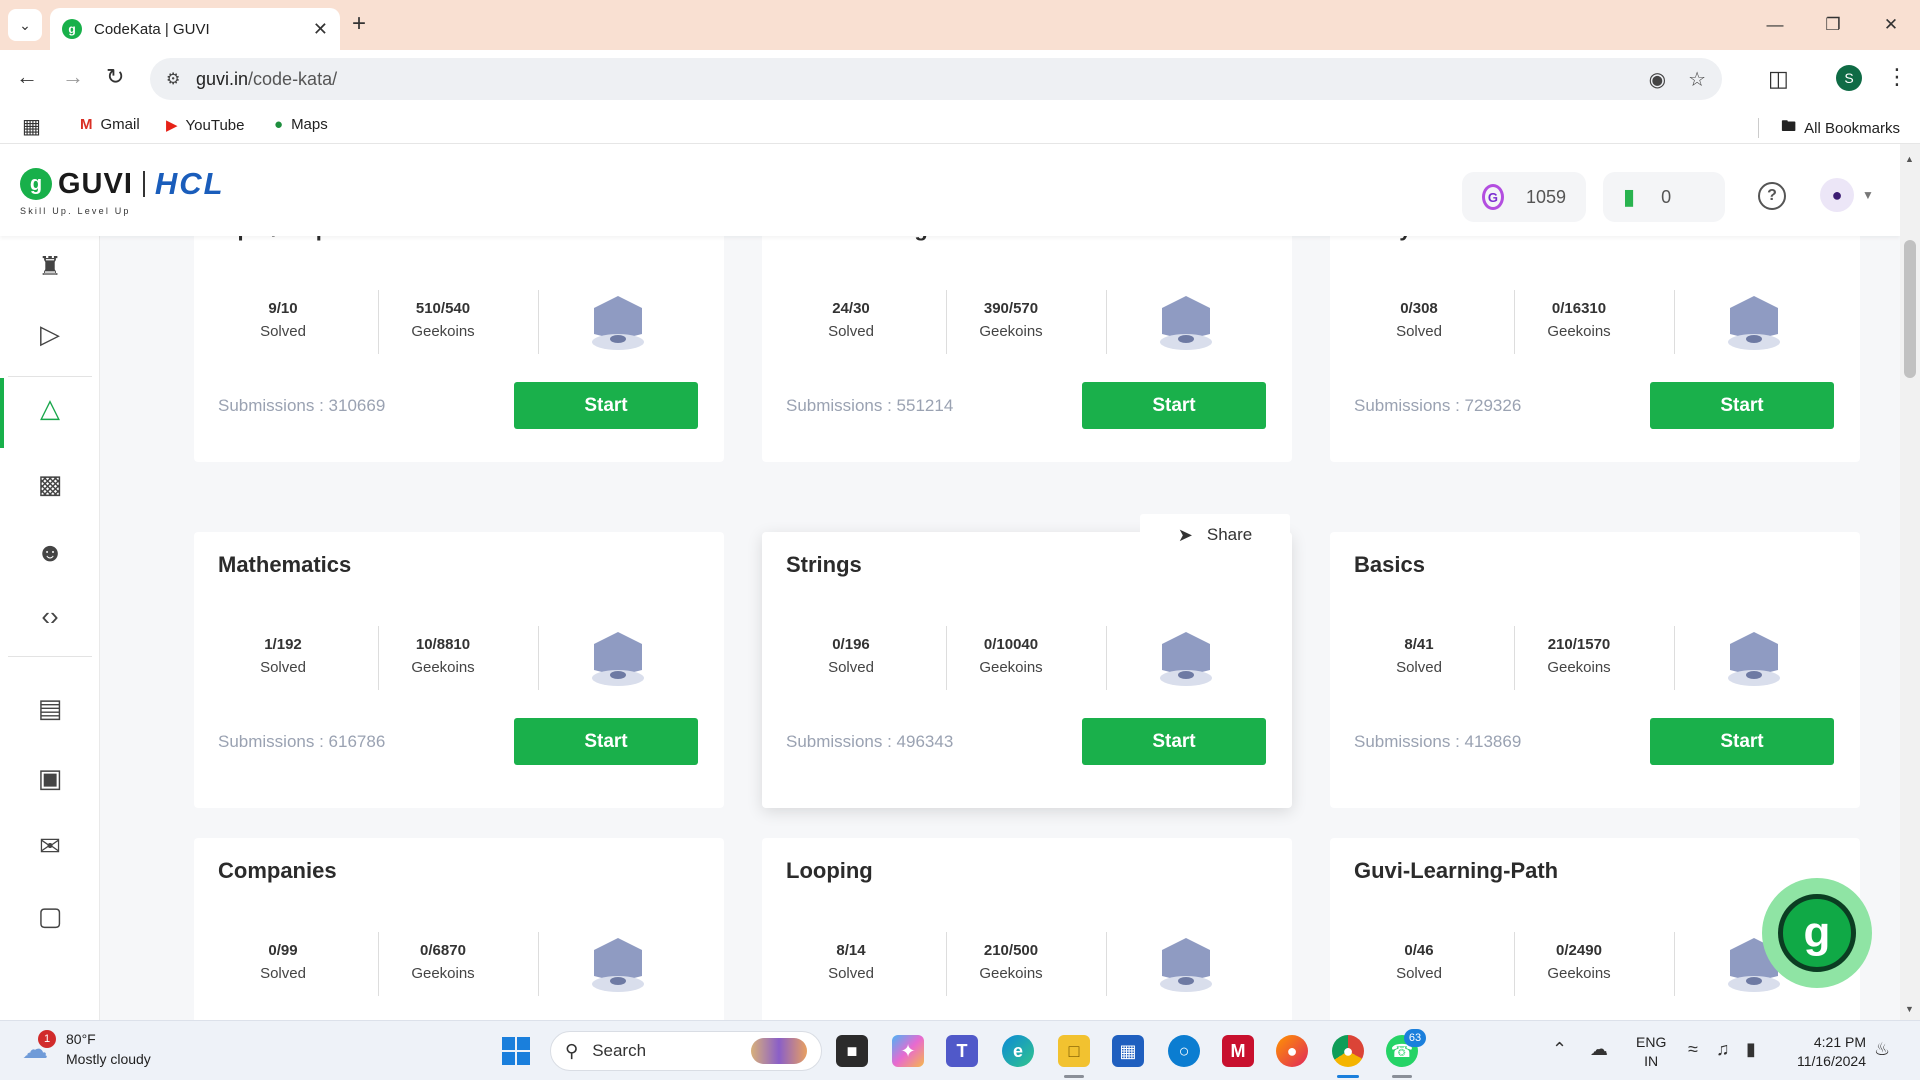  I want to click on solved-stat: 8/14 Solved, so click(851, 962).